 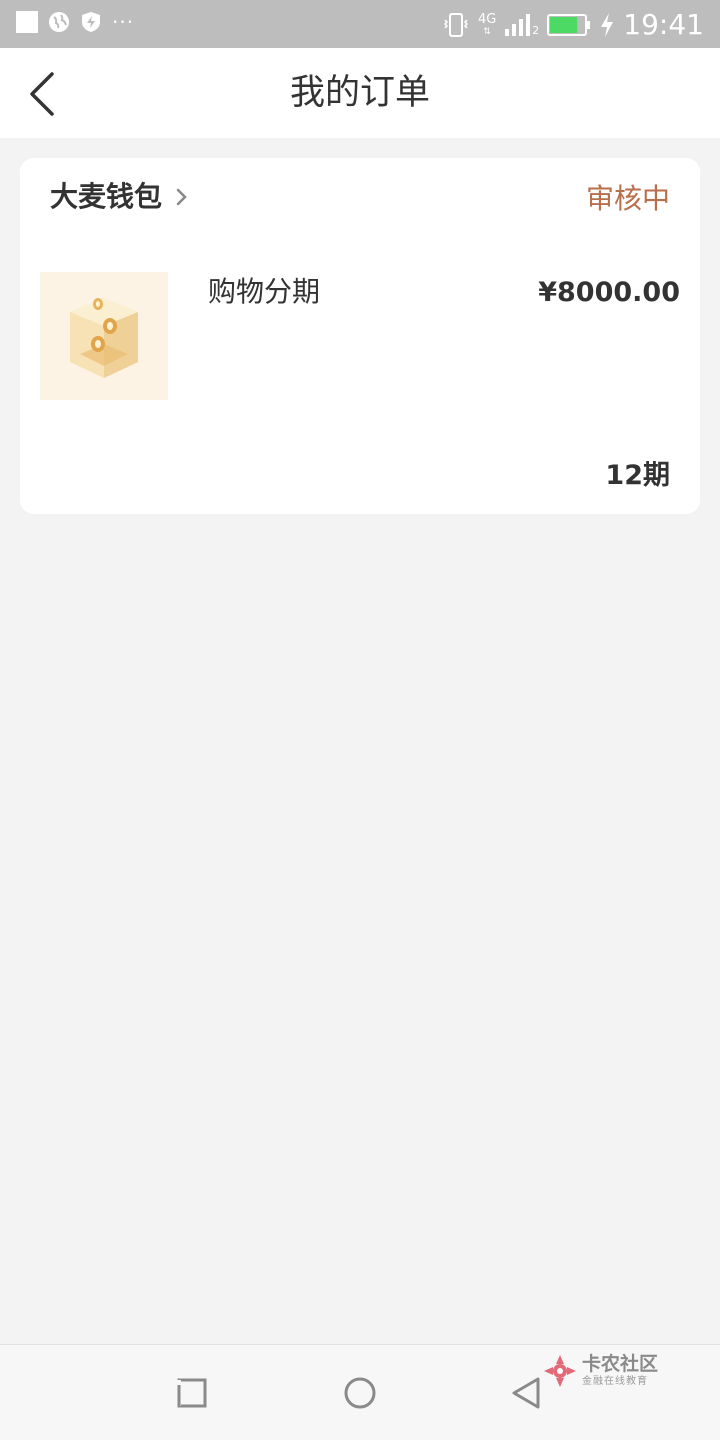 I want to click on status-left-icons: ···, so click(x=75, y=22).